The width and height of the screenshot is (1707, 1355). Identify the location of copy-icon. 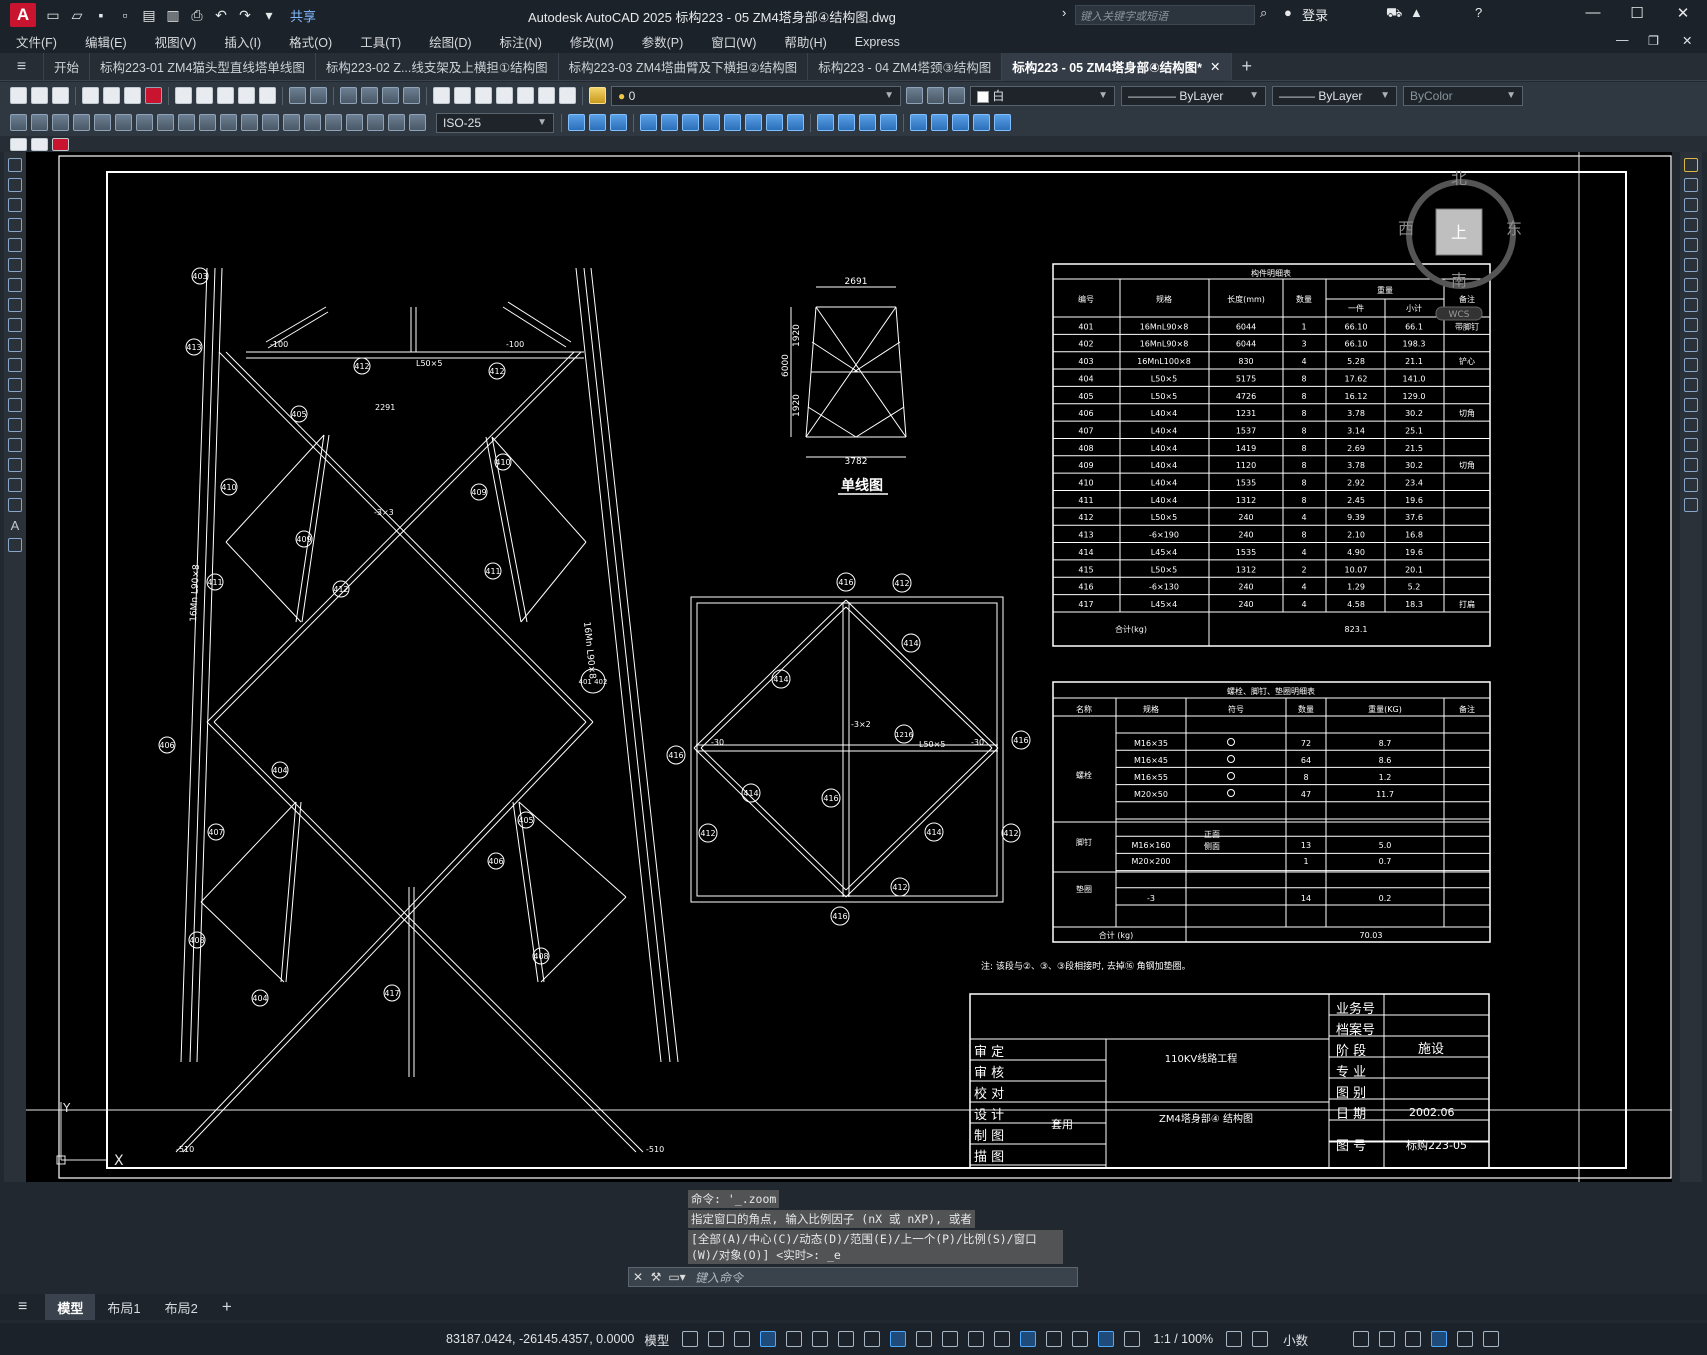
(204, 95).